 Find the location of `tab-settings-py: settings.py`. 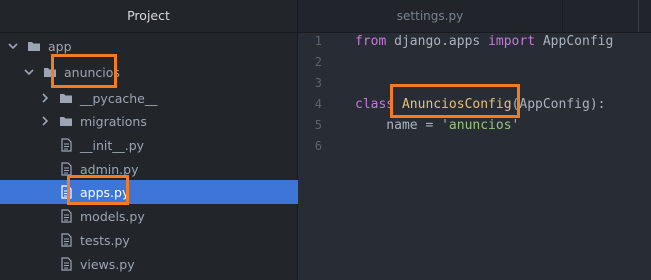

tab-settings-py: settings.py is located at coordinates (430, 16).